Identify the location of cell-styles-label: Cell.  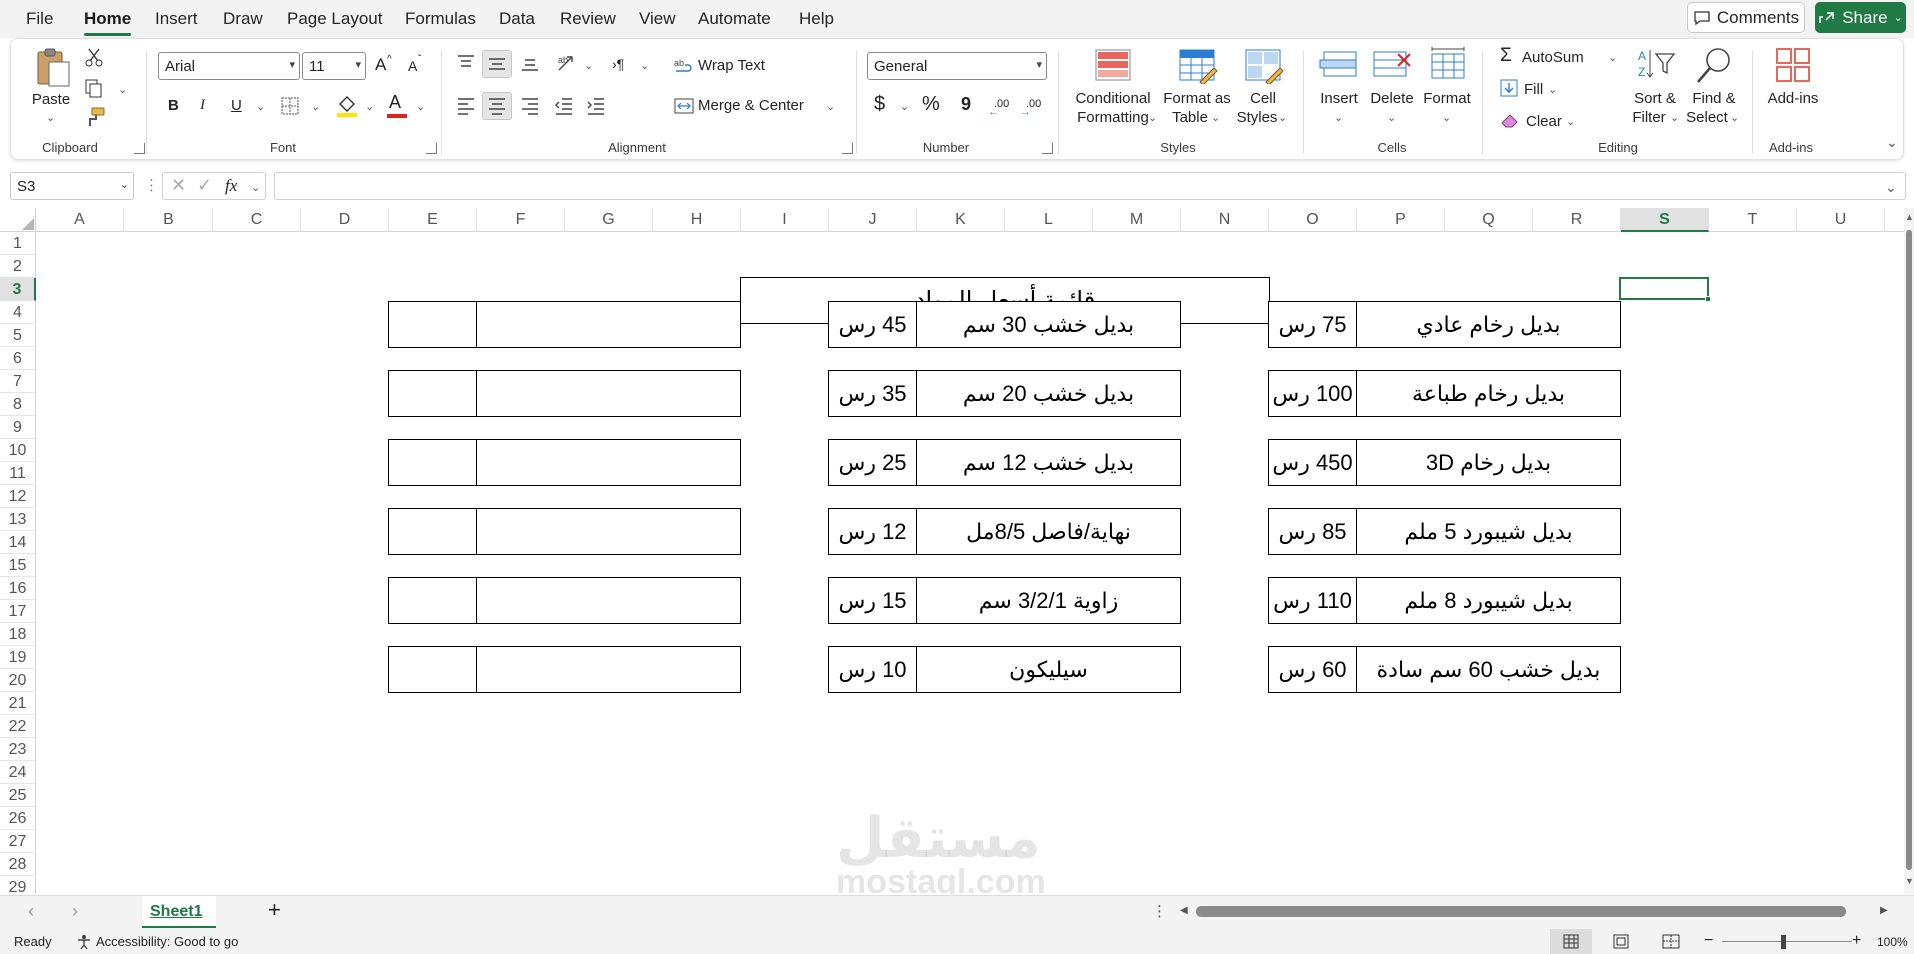
(1263, 98).